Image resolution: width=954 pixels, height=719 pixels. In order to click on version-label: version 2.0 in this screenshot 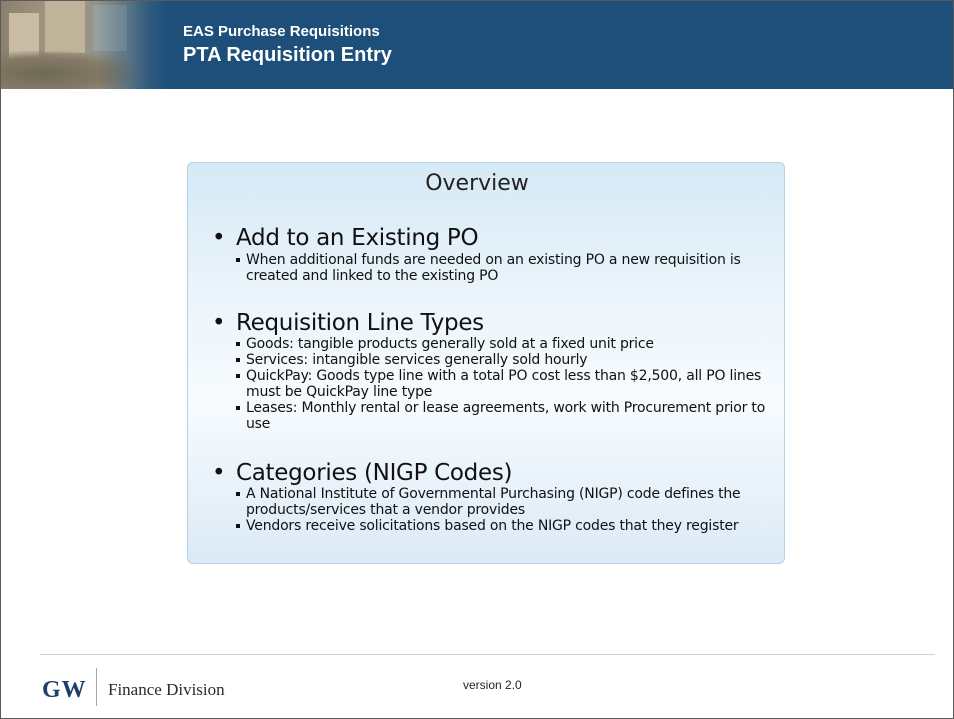, I will do `click(492, 685)`.